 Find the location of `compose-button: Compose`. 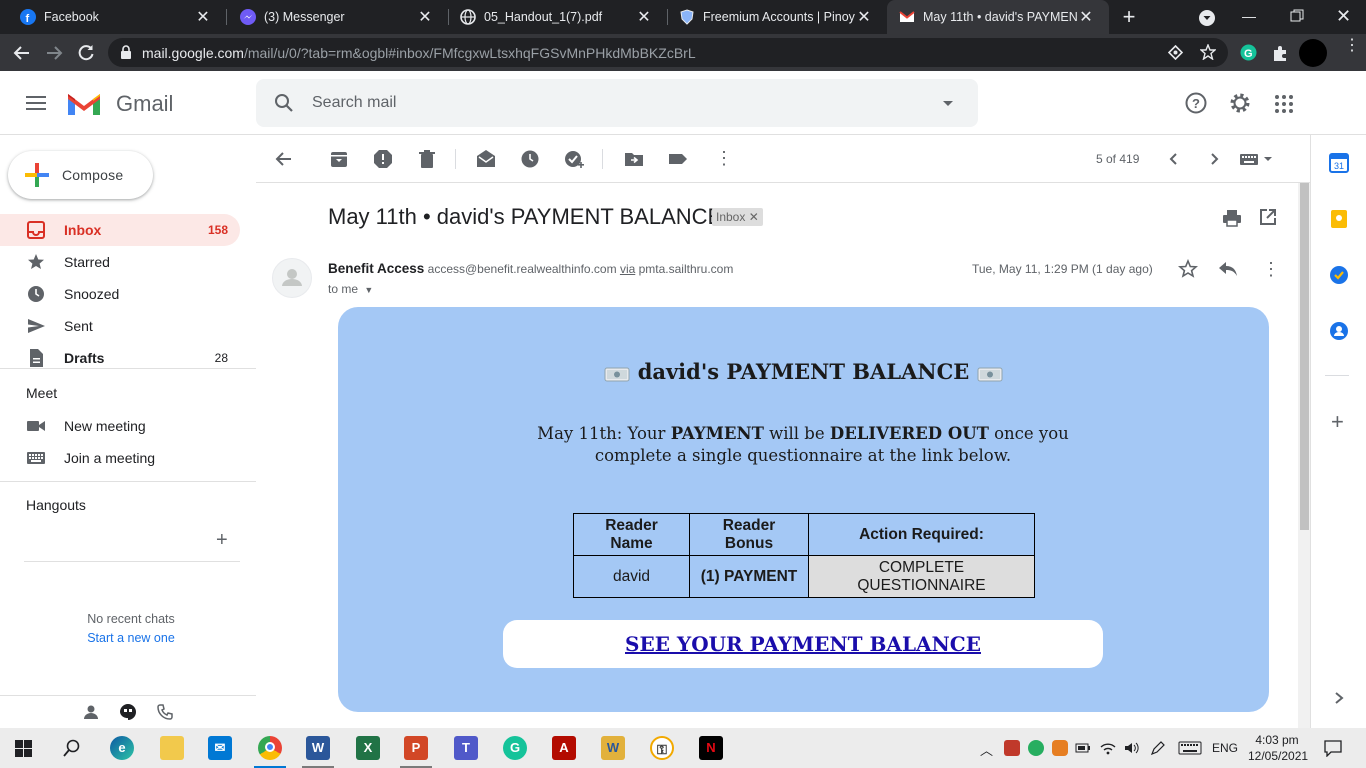

compose-button: Compose is located at coordinates (80, 175).